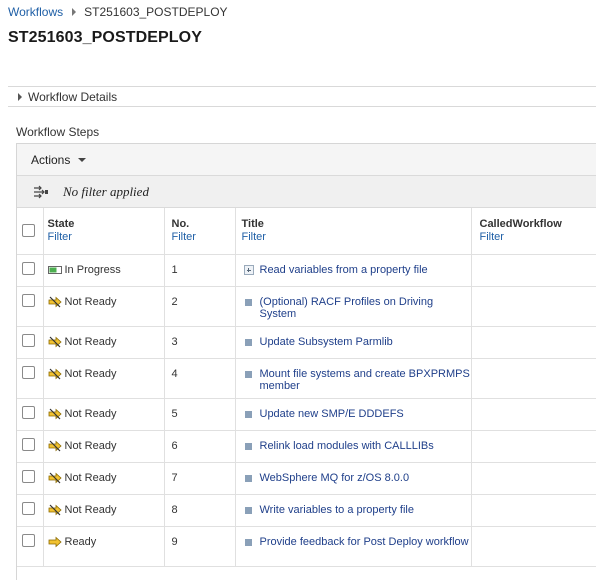 This screenshot has width=596, height=580. I want to click on row-number: 3, so click(200, 342).